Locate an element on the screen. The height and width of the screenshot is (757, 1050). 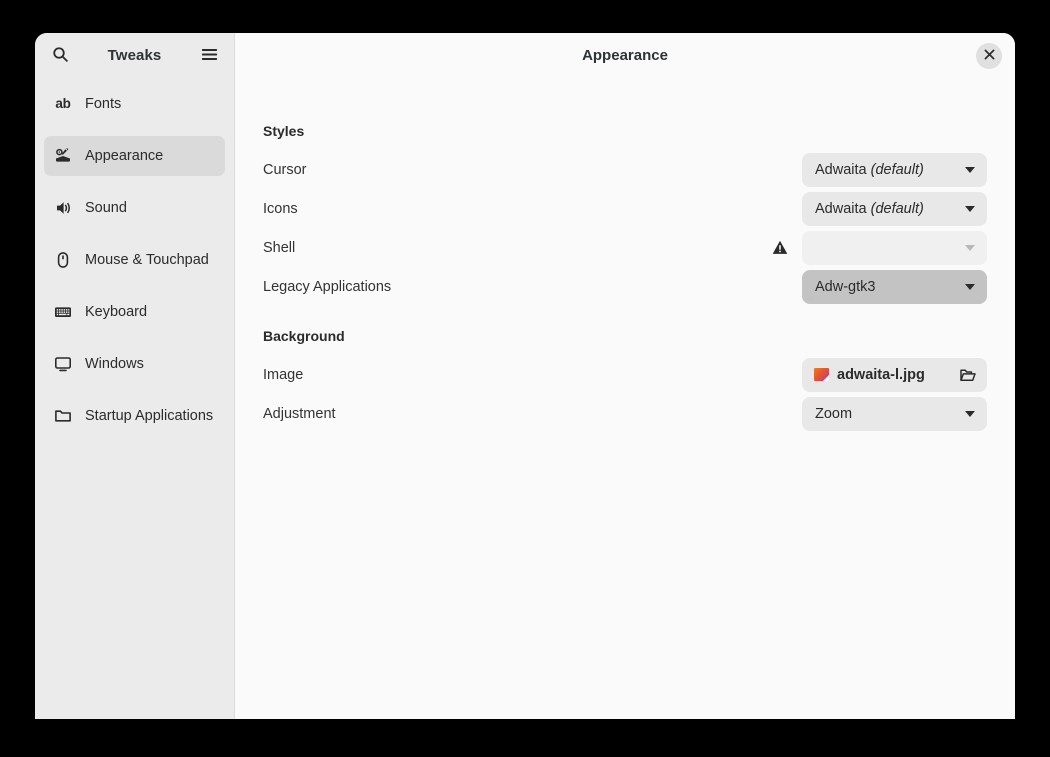
cursor-theme-value: Adwaita (default) is located at coordinates (869, 169).